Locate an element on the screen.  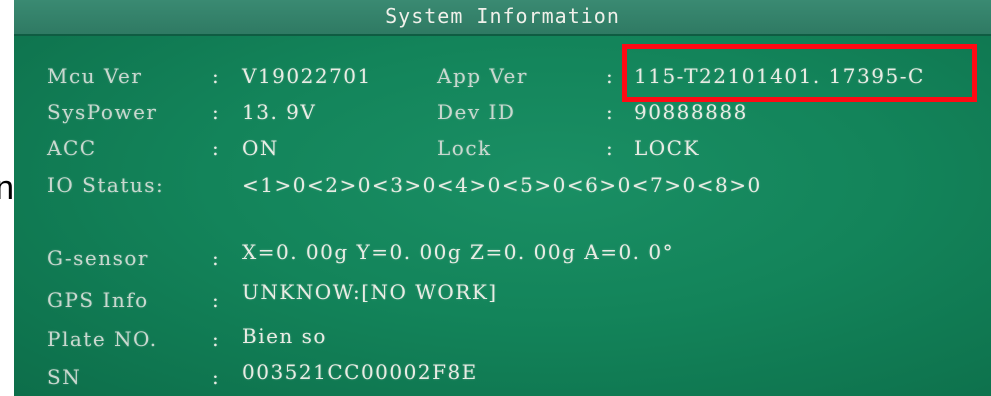
highlight-box is located at coordinates (799, 73).